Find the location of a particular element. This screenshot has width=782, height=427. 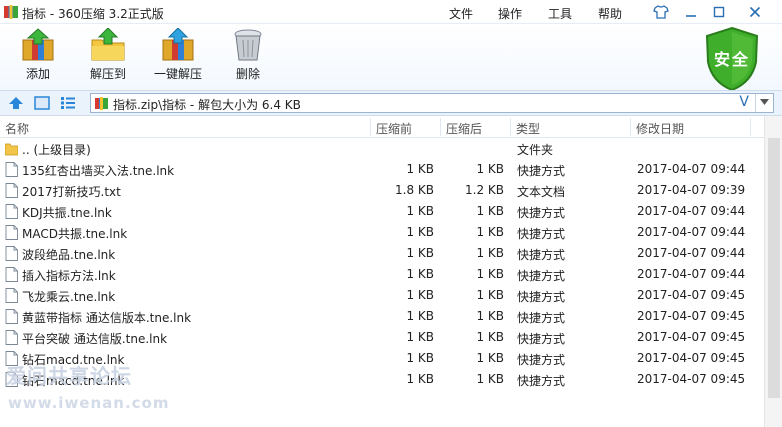

watermark-text: 爱问共享论坛 is located at coordinates (69, 376).